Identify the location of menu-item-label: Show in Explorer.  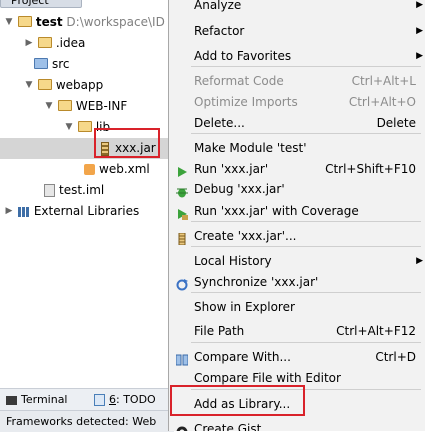
(244, 307).